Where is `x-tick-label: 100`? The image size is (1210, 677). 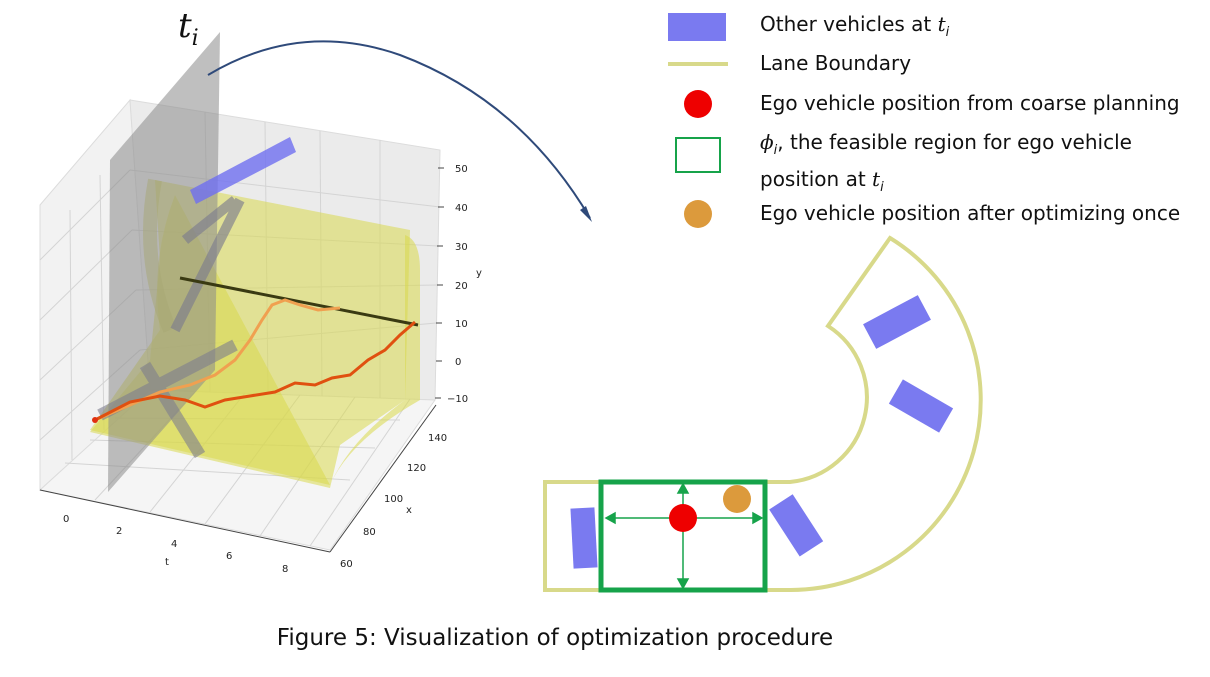 x-tick-label: 100 is located at coordinates (393, 499).